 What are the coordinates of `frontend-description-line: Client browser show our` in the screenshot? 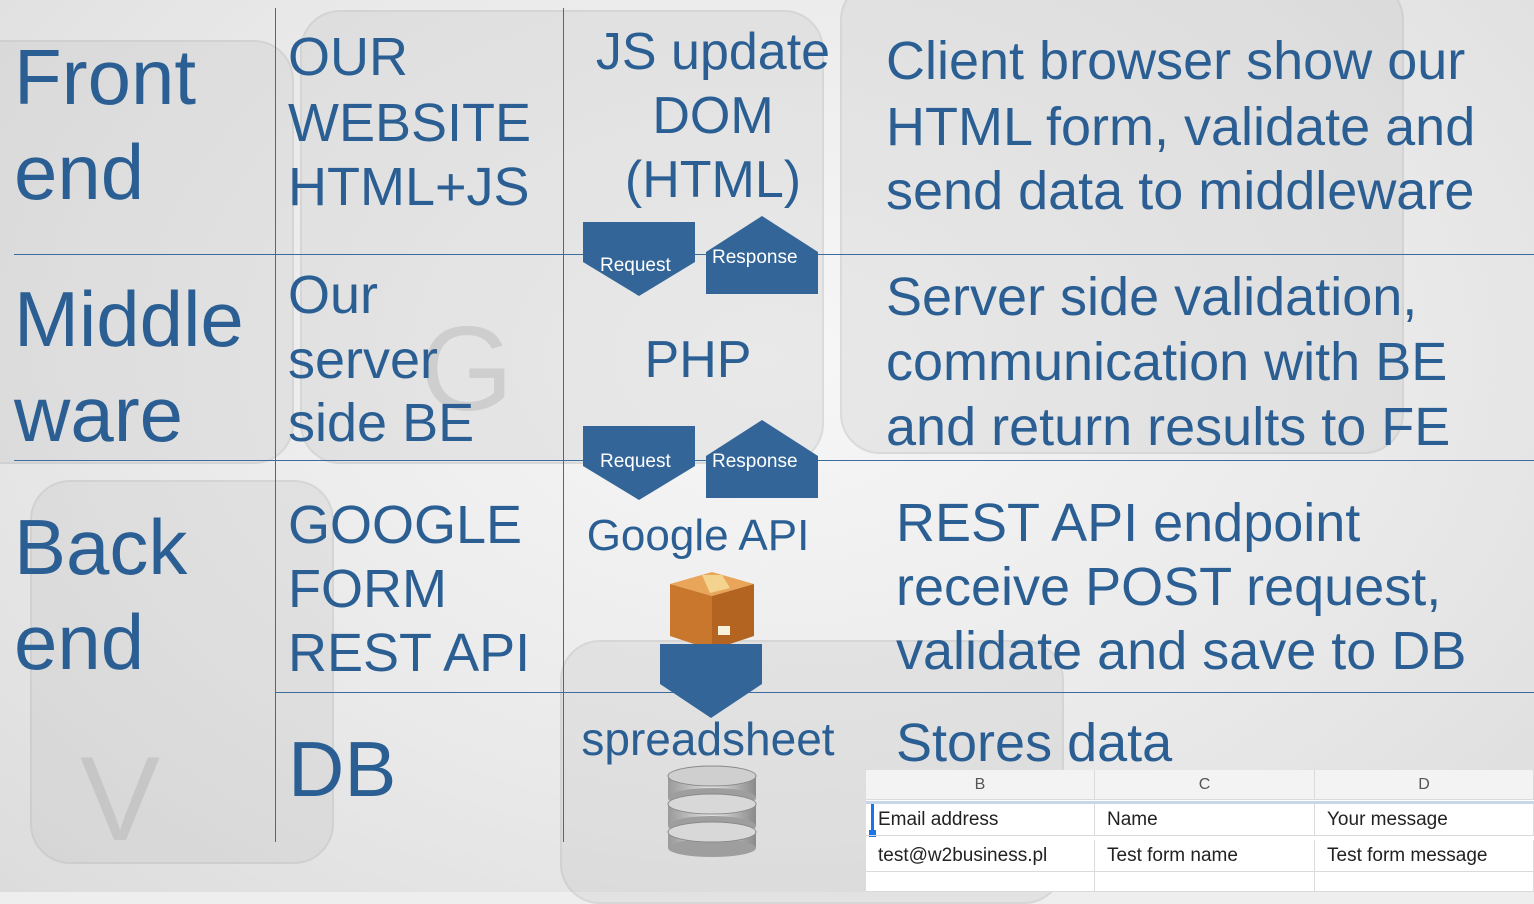 It's located at (1176, 61).